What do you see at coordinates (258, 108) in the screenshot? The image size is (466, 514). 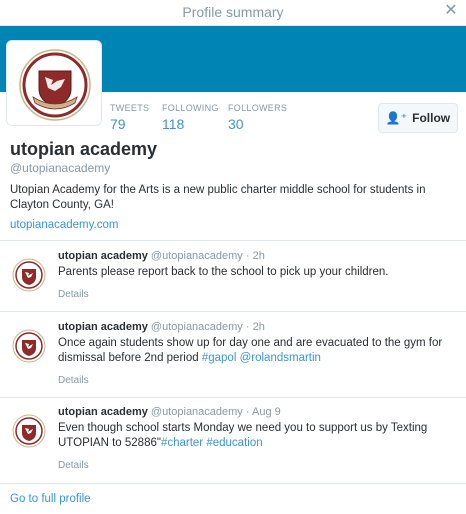 I see `stat-followers-label: FOLLOWERS` at bounding box center [258, 108].